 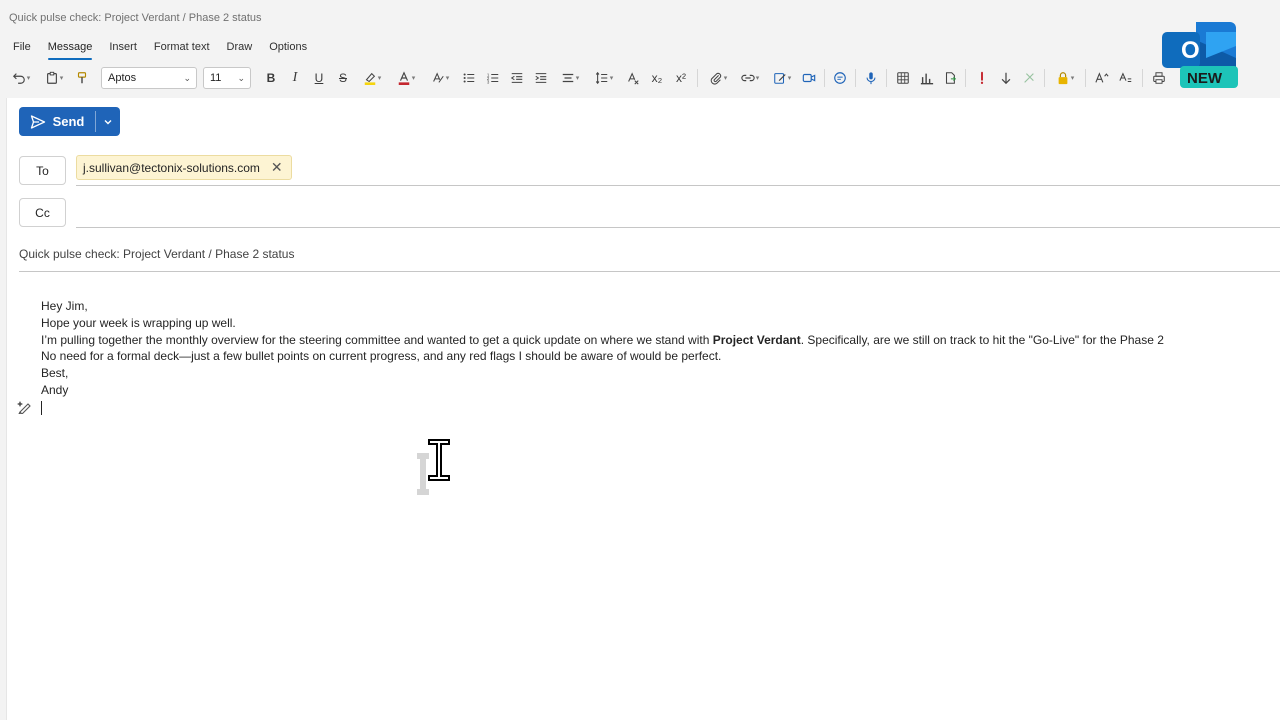 I want to click on clear-format-icon, so click(x=633, y=78).